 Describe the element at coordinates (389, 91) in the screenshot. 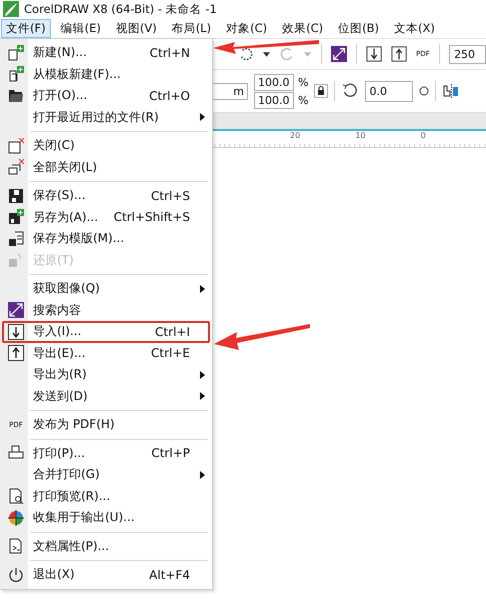

I see `angle-field: 0.0` at that location.